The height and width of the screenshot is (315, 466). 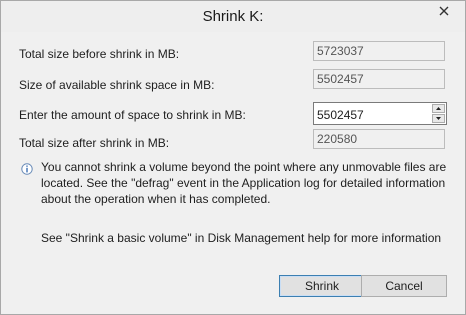 What do you see at coordinates (379, 139) in the screenshot?
I see `total-after-value: 220580` at bounding box center [379, 139].